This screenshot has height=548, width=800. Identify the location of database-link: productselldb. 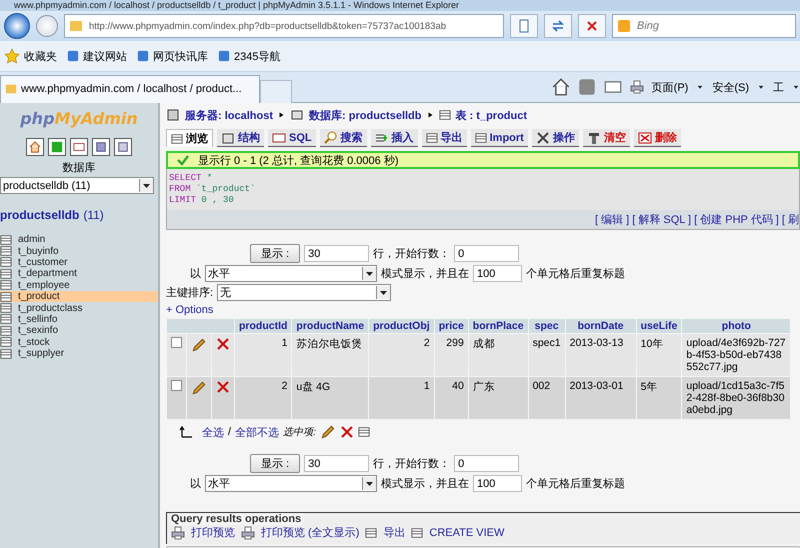
(40, 215).